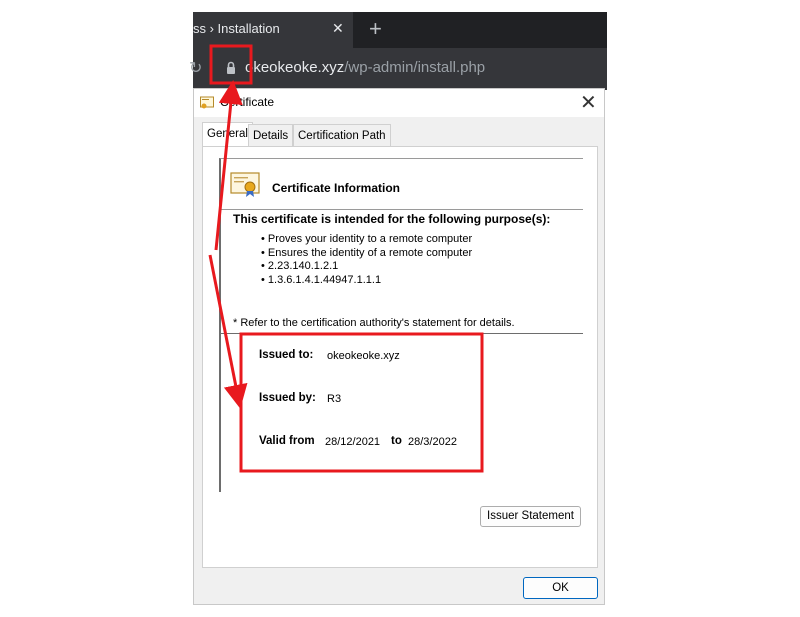  What do you see at coordinates (287, 398) in the screenshot?
I see `issued-by-label: Issued by:` at bounding box center [287, 398].